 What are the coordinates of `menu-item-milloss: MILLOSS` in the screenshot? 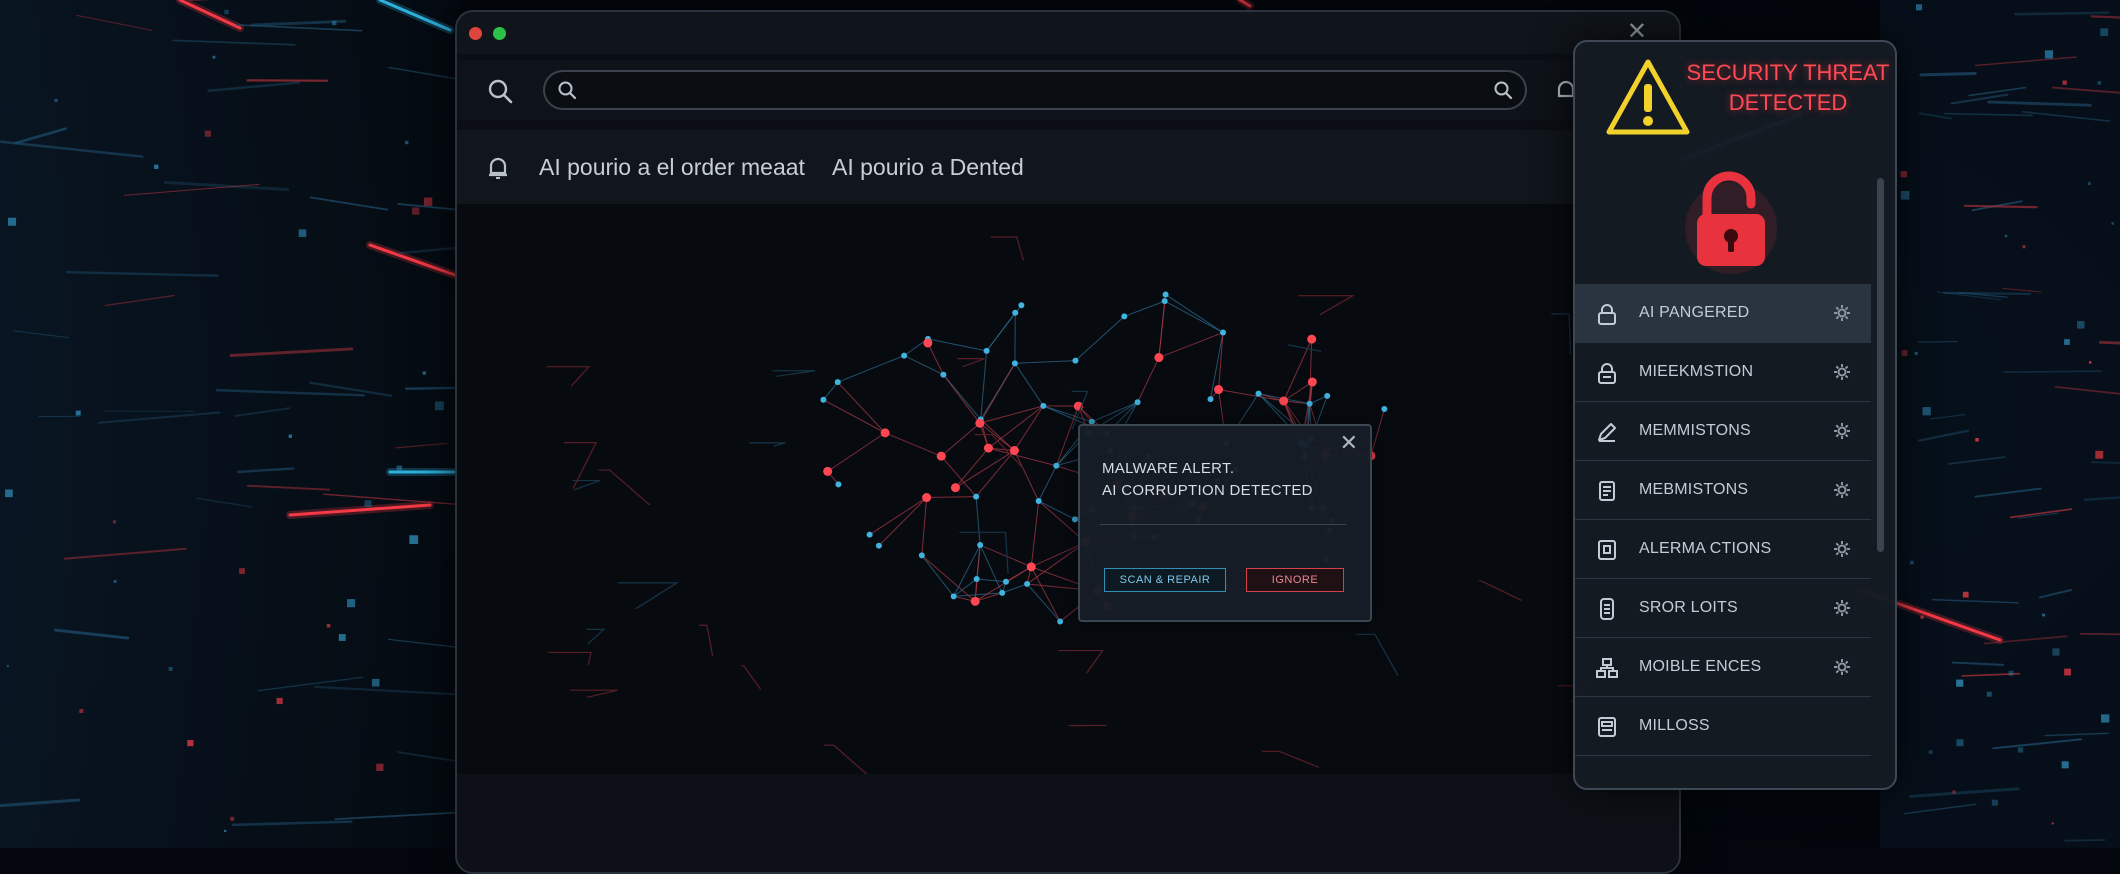 It's located at (1723, 726).